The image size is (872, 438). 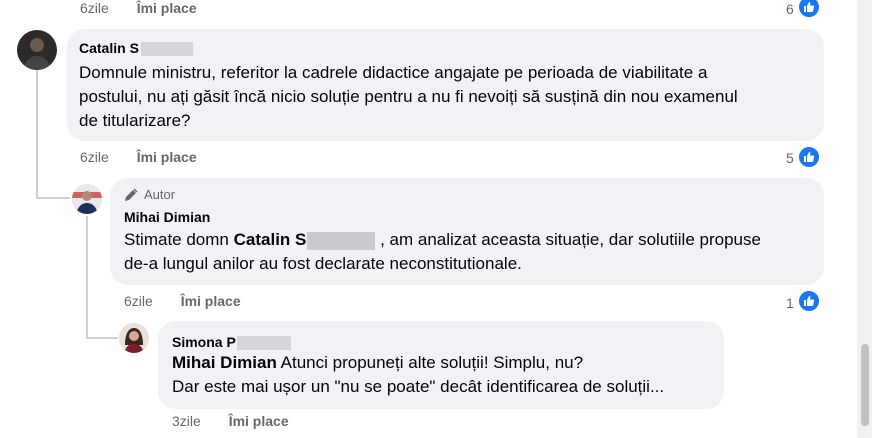 I want to click on like-count: 1, so click(x=790, y=303).